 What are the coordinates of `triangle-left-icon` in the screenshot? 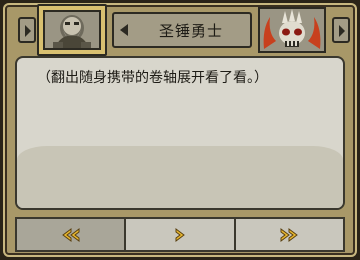 It's located at (124, 30).